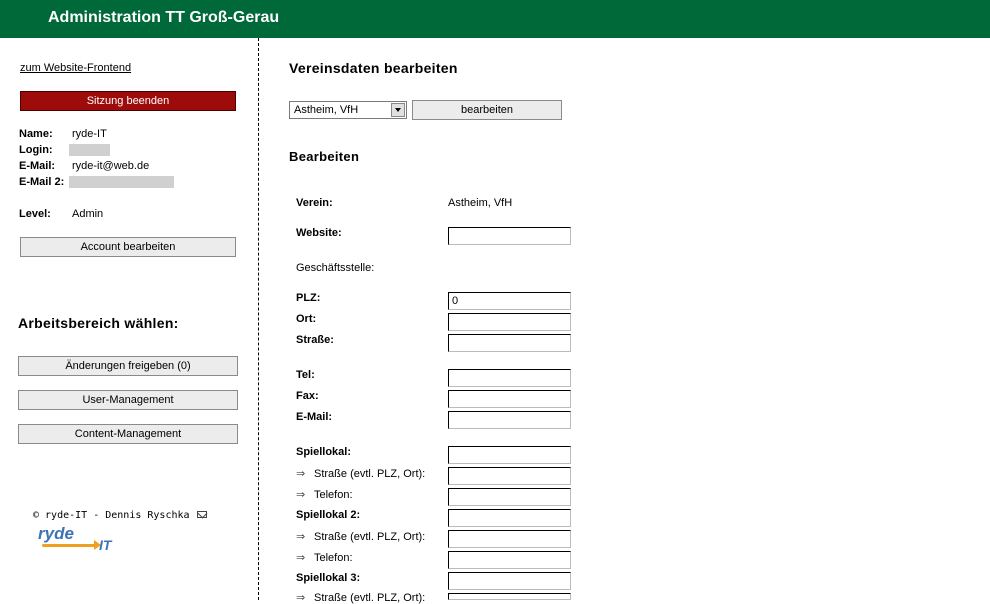 The height and width of the screenshot is (604, 990). I want to click on spiellokal3-label: Spiellokal 3:, so click(328, 578).